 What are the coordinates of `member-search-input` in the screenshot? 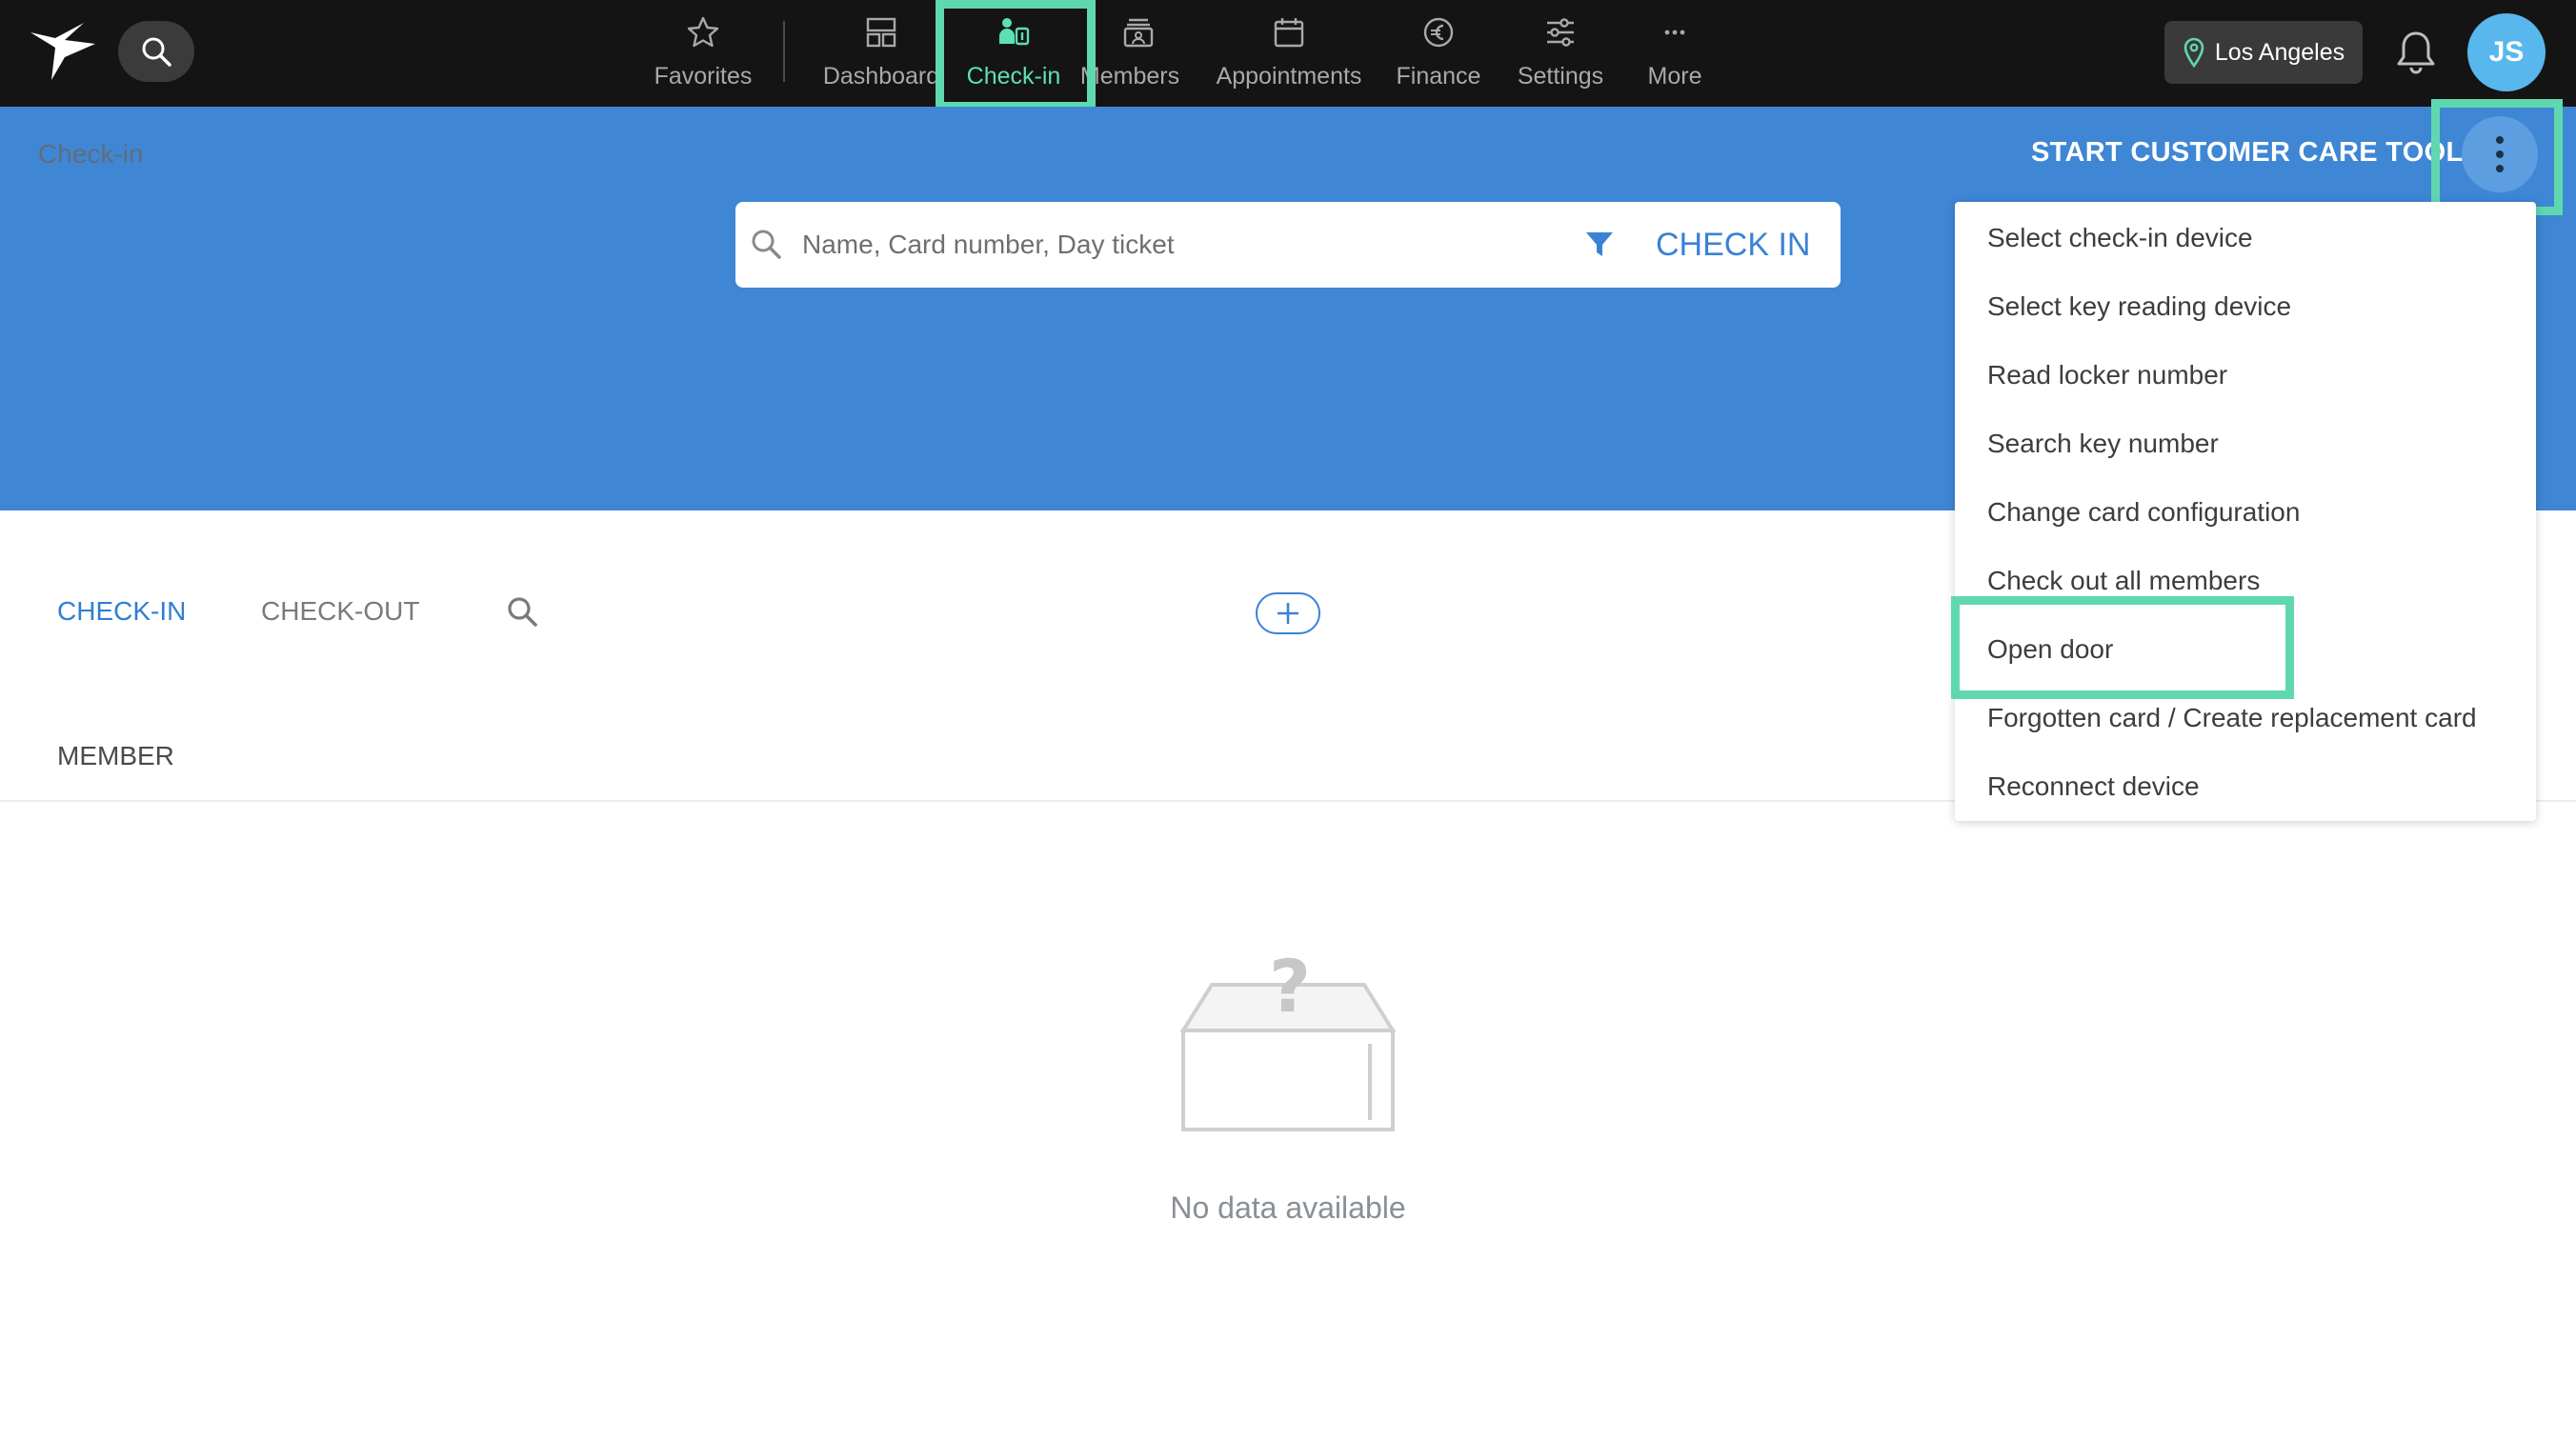 It's located at (1154, 244).